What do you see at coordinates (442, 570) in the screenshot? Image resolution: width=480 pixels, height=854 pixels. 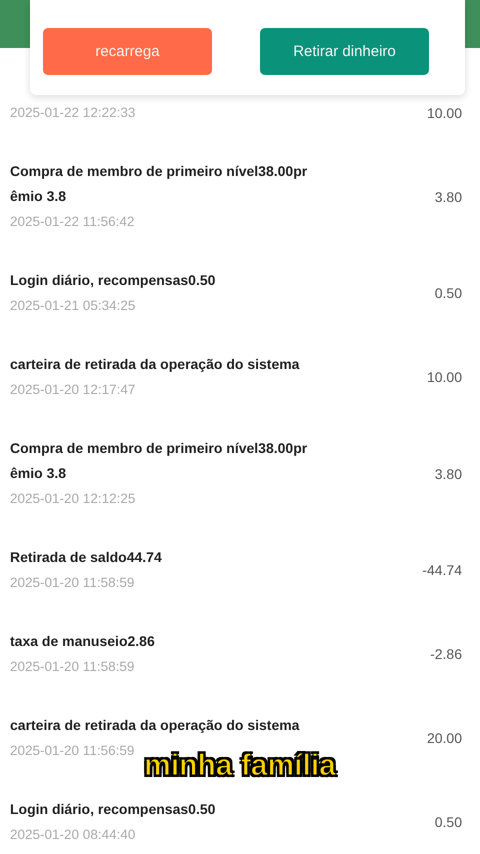 I see `record-amount: -44.74` at bounding box center [442, 570].